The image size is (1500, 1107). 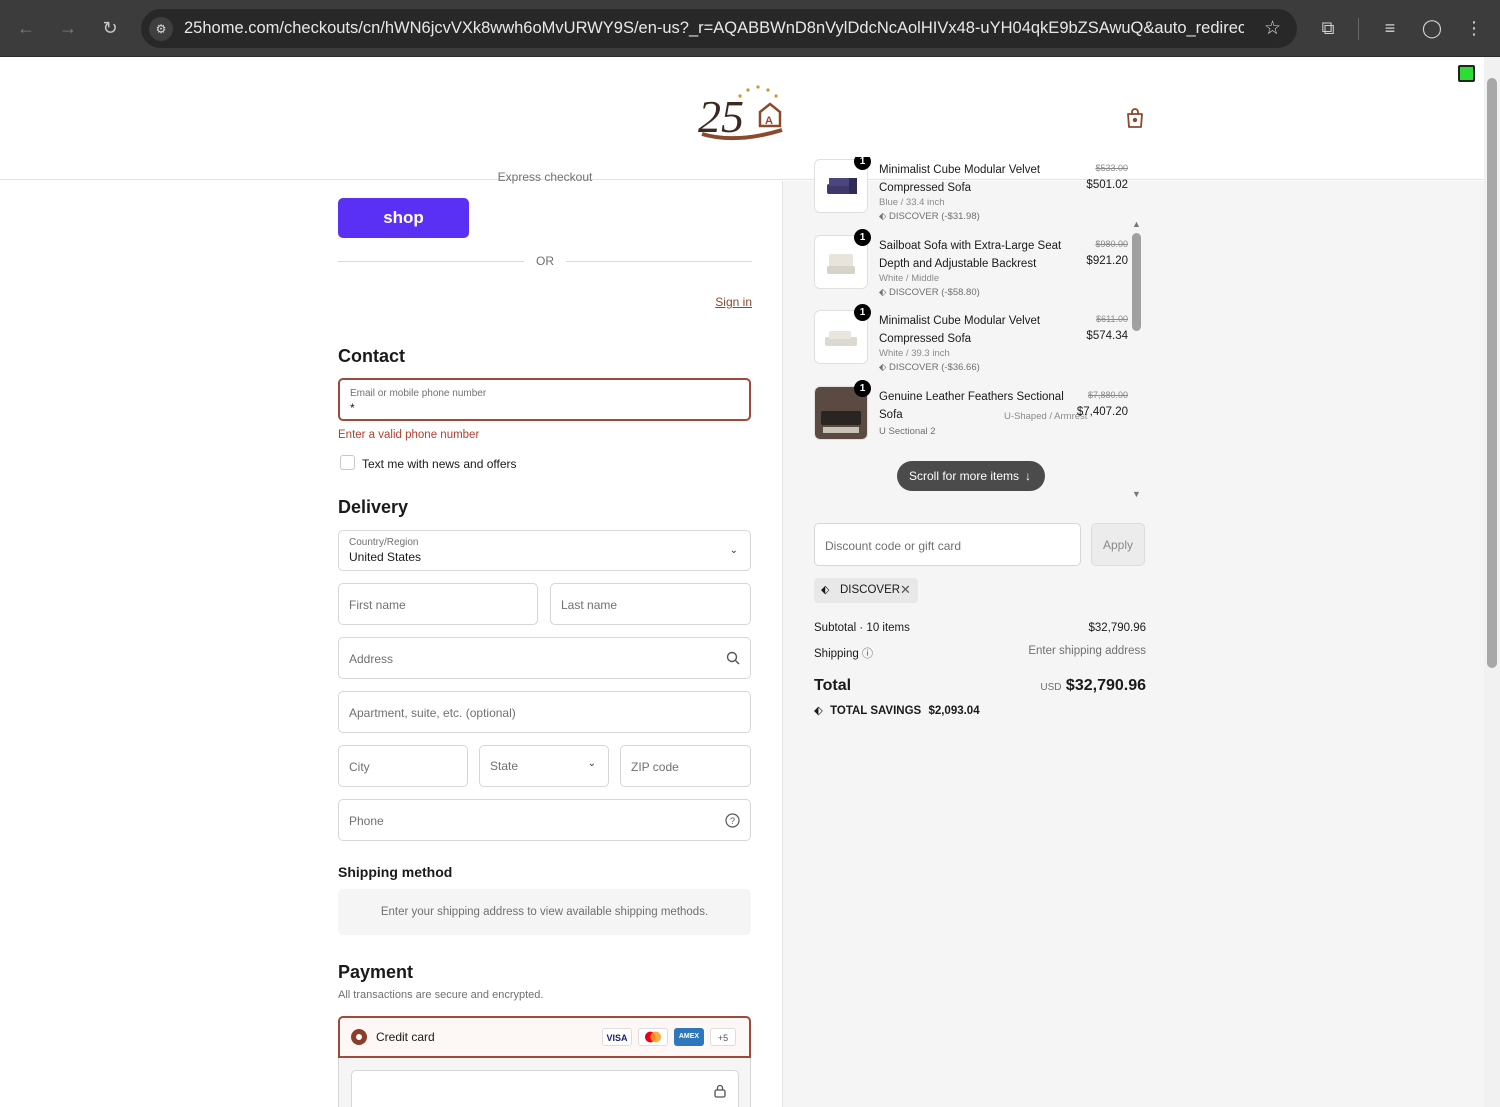 I want to click on credit-card-option: Credit card VISA AMEX +5, so click(x=544, y=1037).